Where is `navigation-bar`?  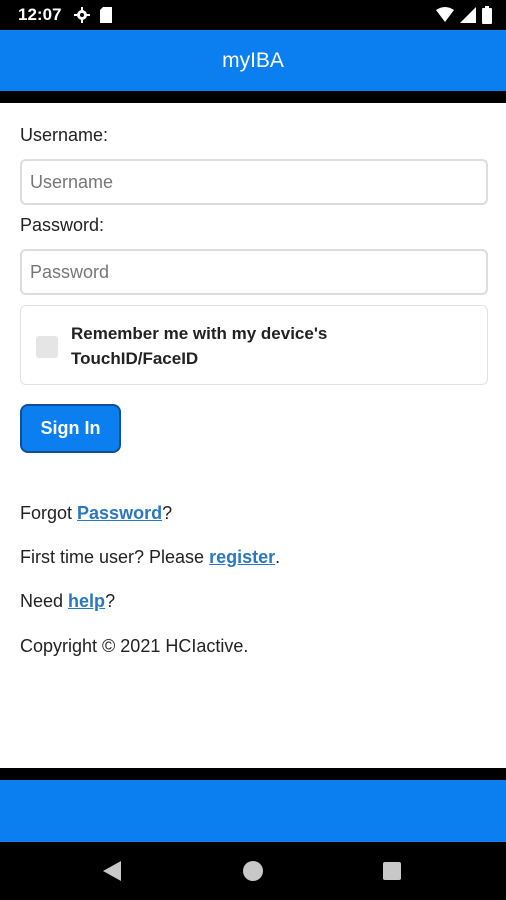 navigation-bar is located at coordinates (253, 871).